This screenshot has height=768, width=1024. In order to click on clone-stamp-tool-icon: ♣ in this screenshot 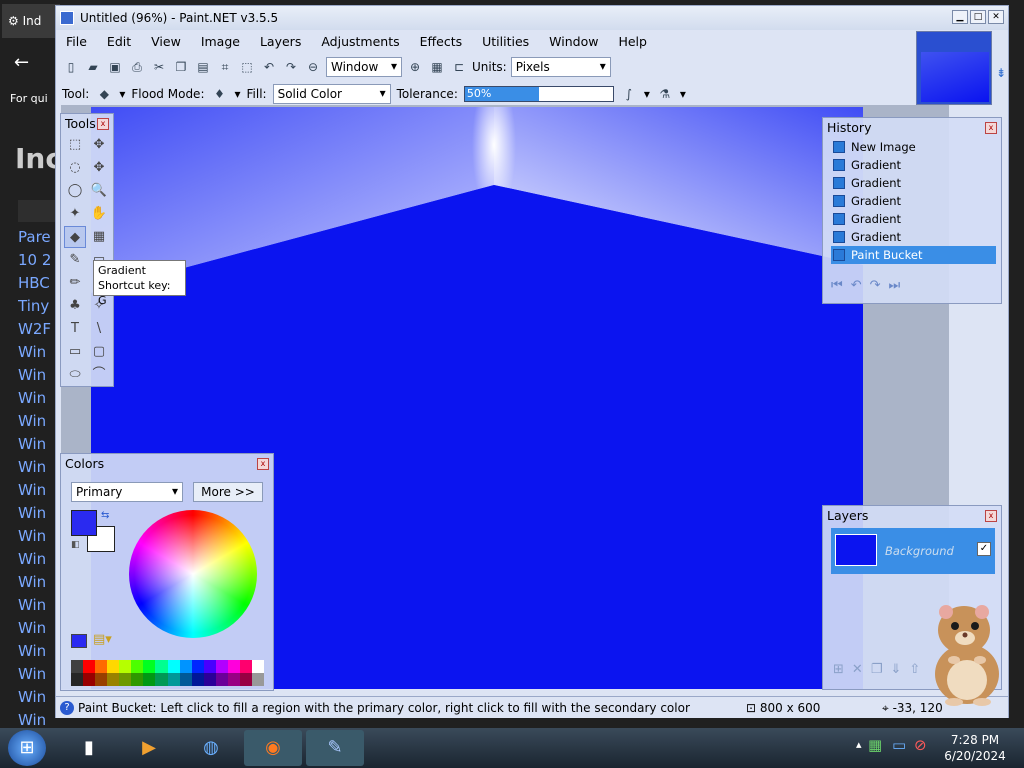, I will do `click(75, 306)`.